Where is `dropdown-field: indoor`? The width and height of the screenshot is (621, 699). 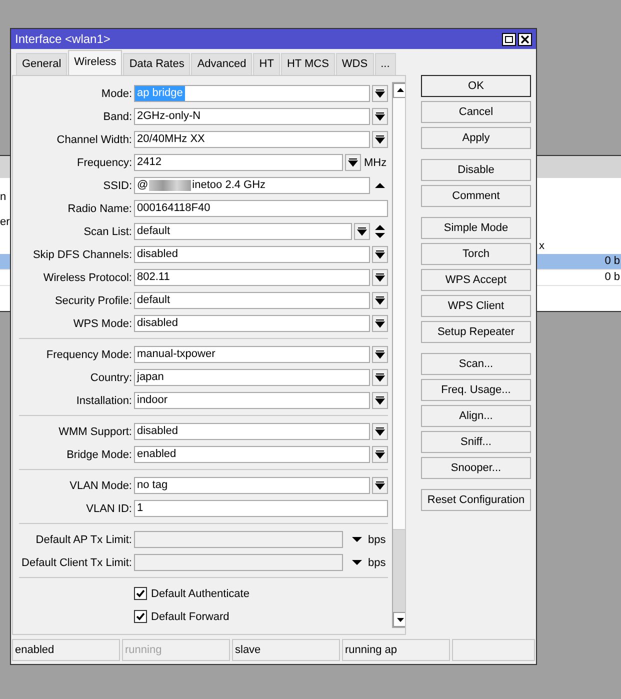
dropdown-field: indoor is located at coordinates (252, 400).